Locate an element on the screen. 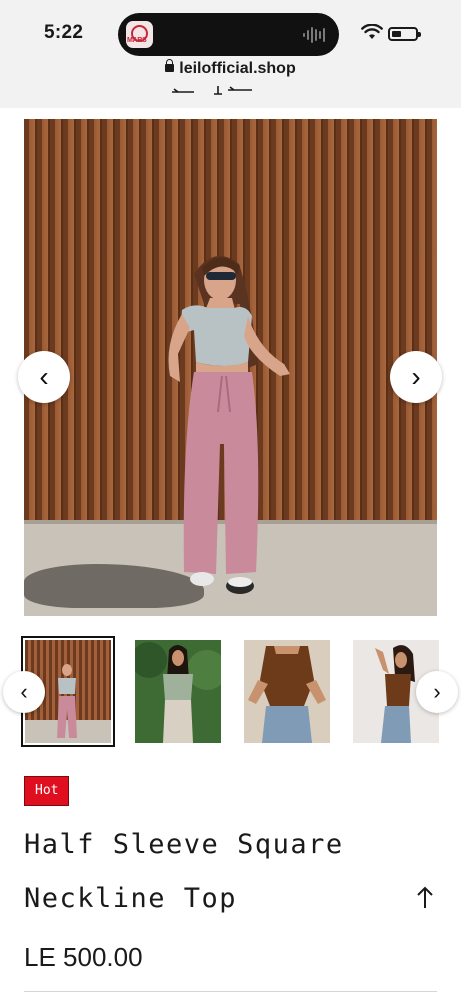  thumbnail-next-button: › is located at coordinates (437, 692).